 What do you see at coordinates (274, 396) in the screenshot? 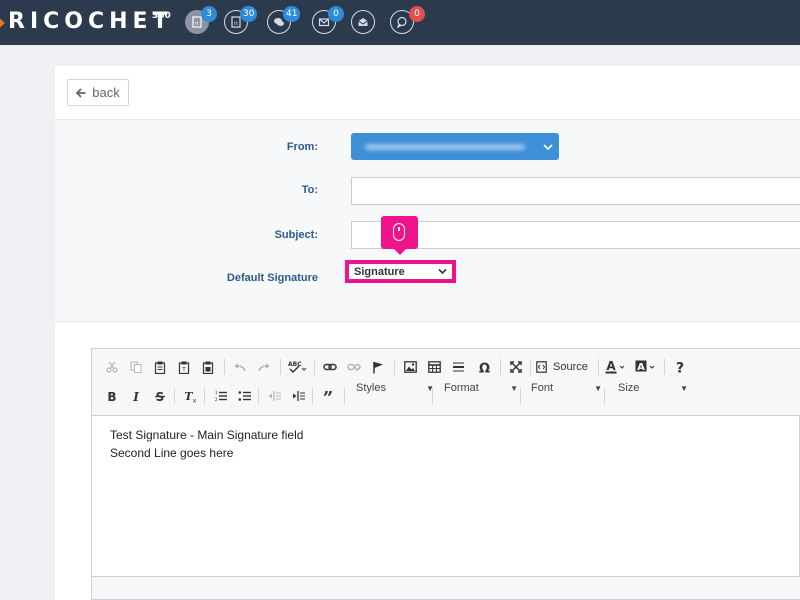
I see `decrease-indent-icon` at bounding box center [274, 396].